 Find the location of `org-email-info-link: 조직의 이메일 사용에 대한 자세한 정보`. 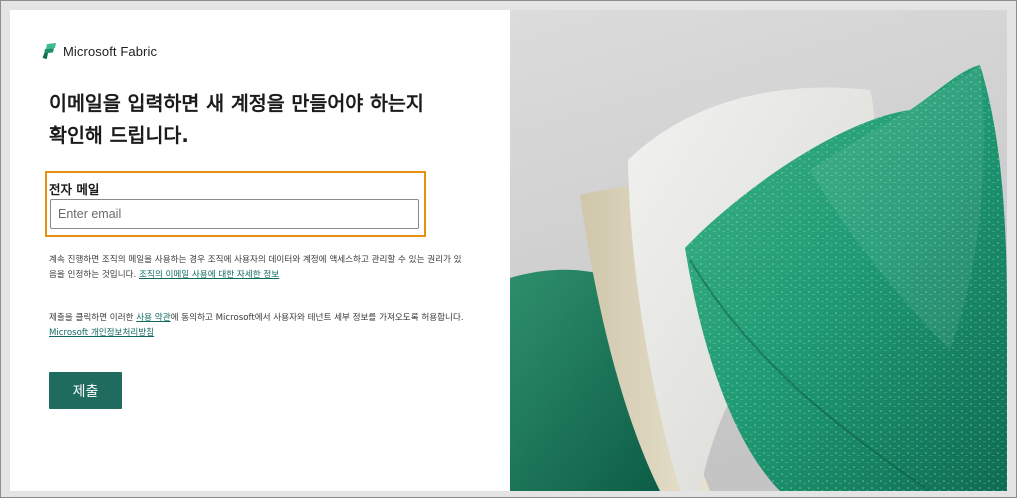

org-email-info-link: 조직의 이메일 사용에 대한 자세한 정보 is located at coordinates (209, 275).